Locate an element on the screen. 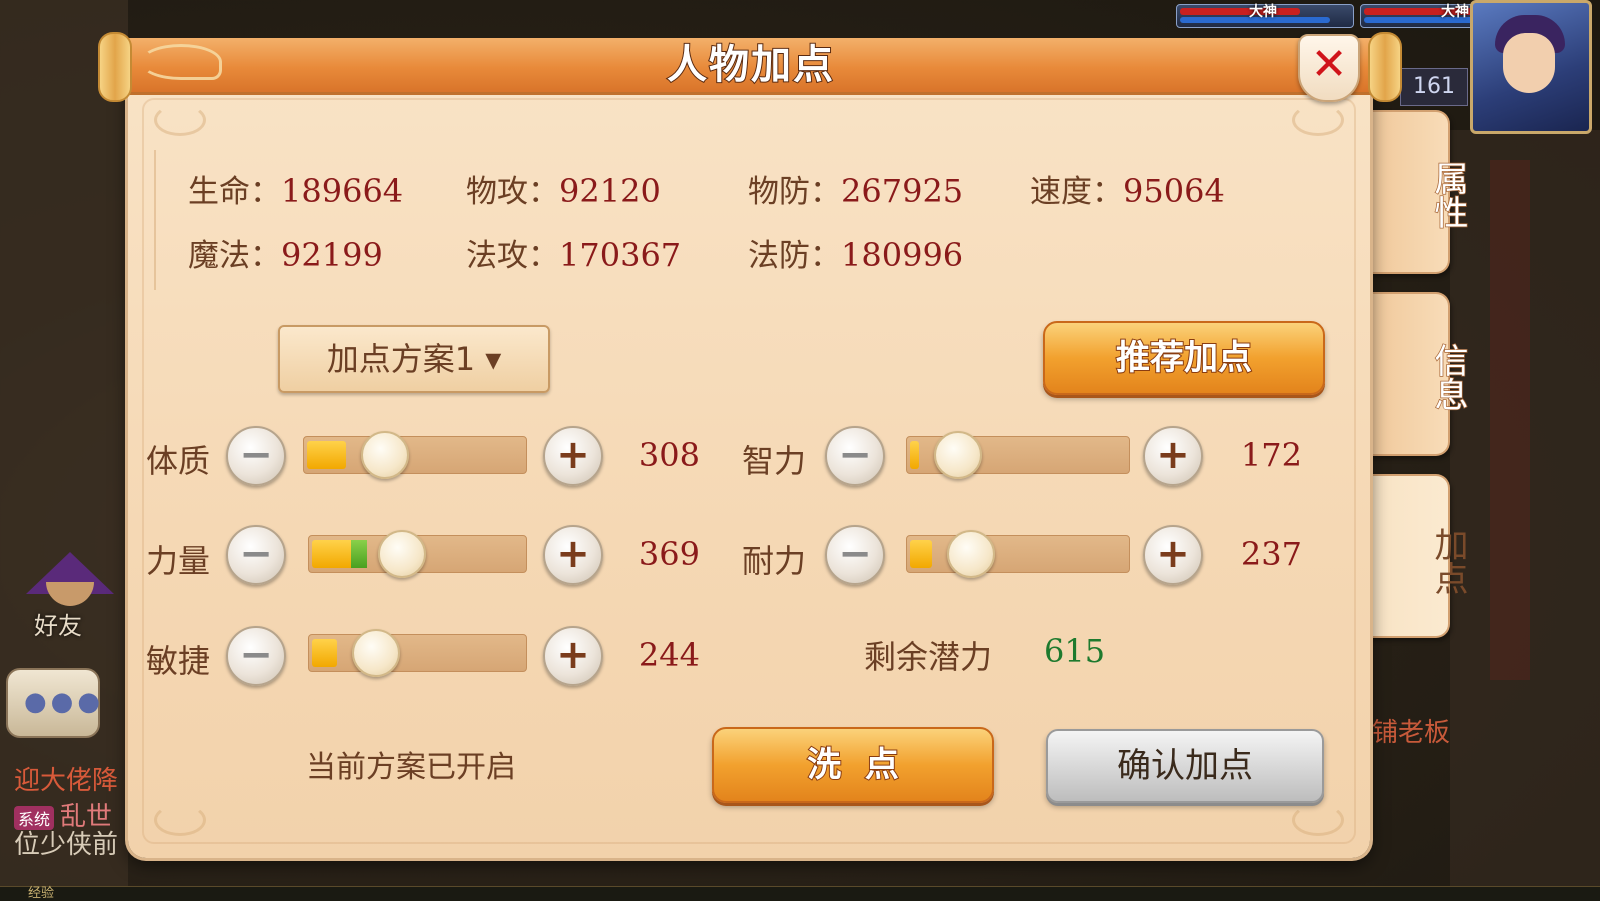 The width and height of the screenshot is (1600, 901). stat-speed: 速度：95064 is located at coordinates (1127, 188).